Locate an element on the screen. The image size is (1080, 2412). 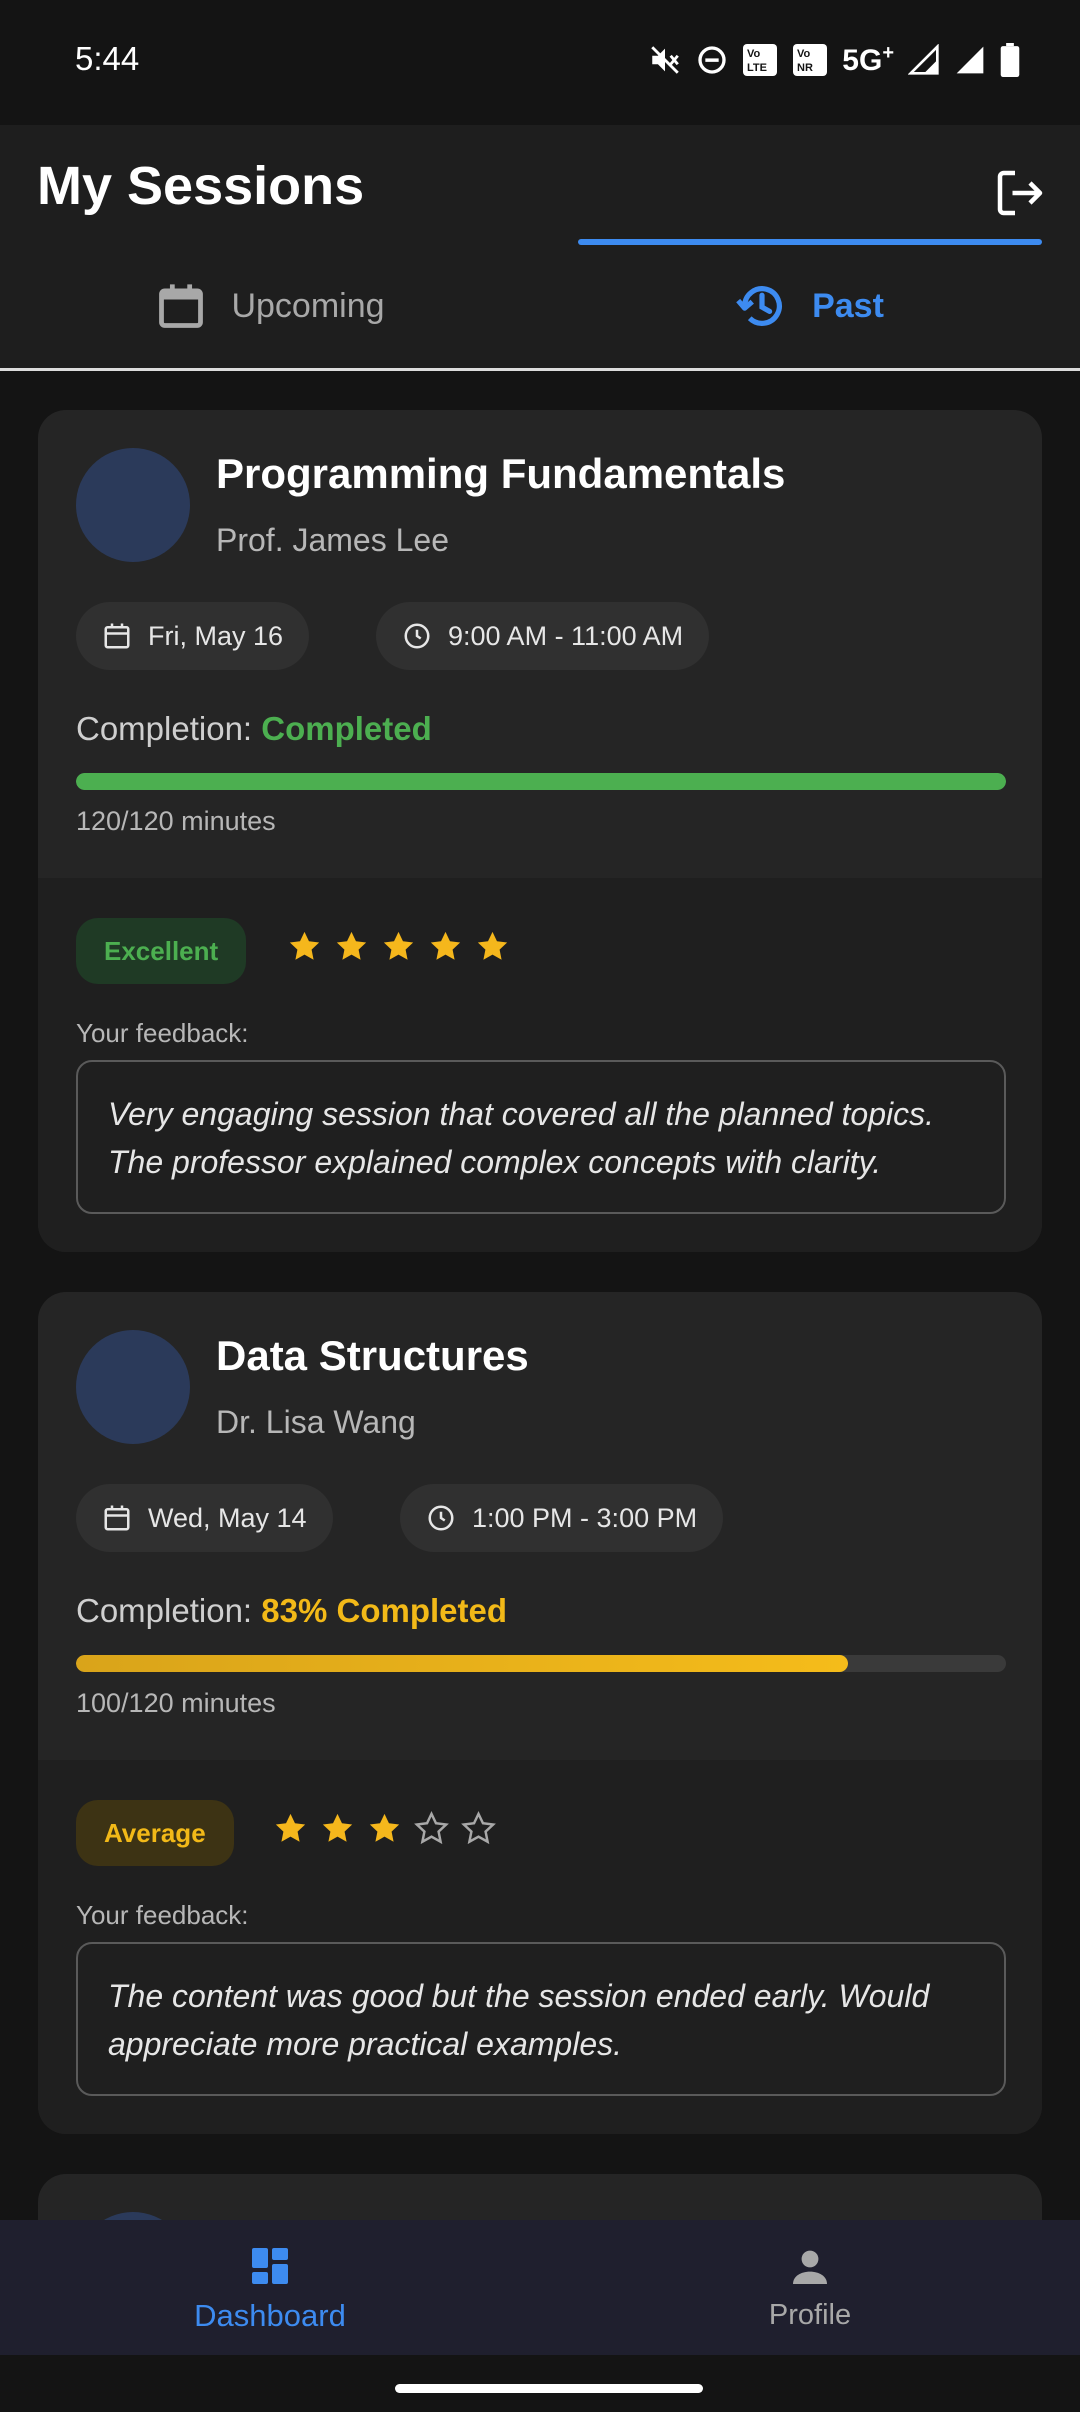
logout-icon is located at coordinates (1020, 193).